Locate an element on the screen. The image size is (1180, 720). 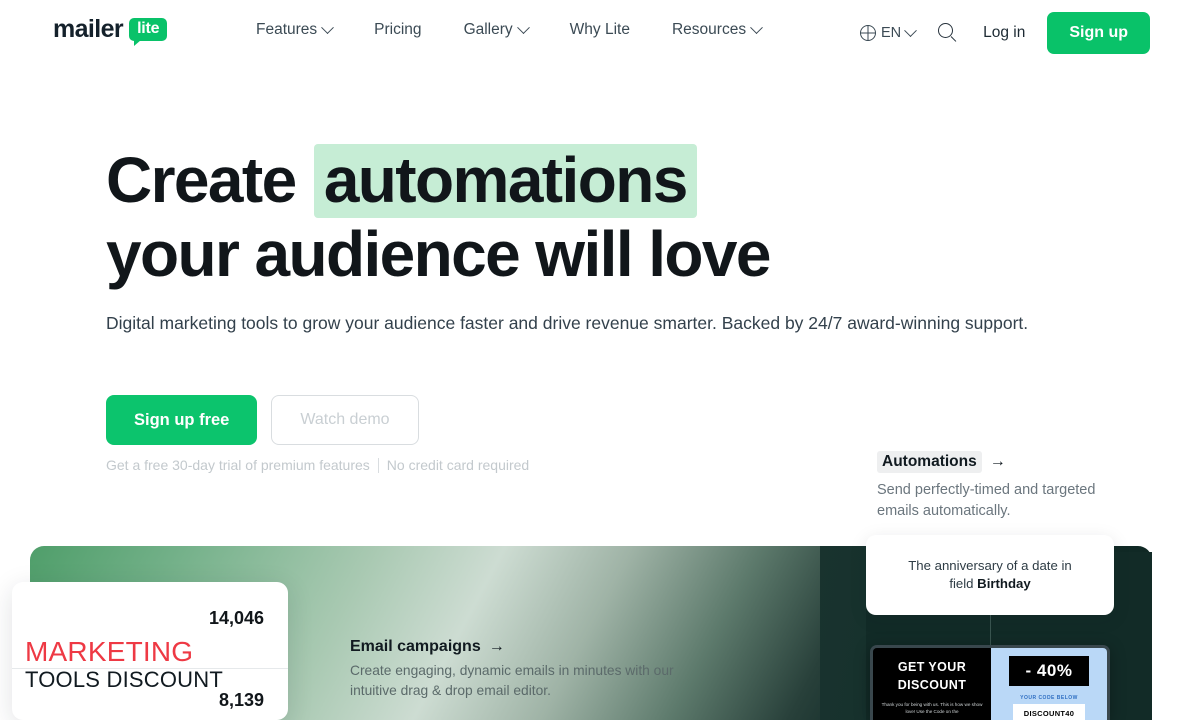
signup-free-button: Sign up free is located at coordinates (182, 420).